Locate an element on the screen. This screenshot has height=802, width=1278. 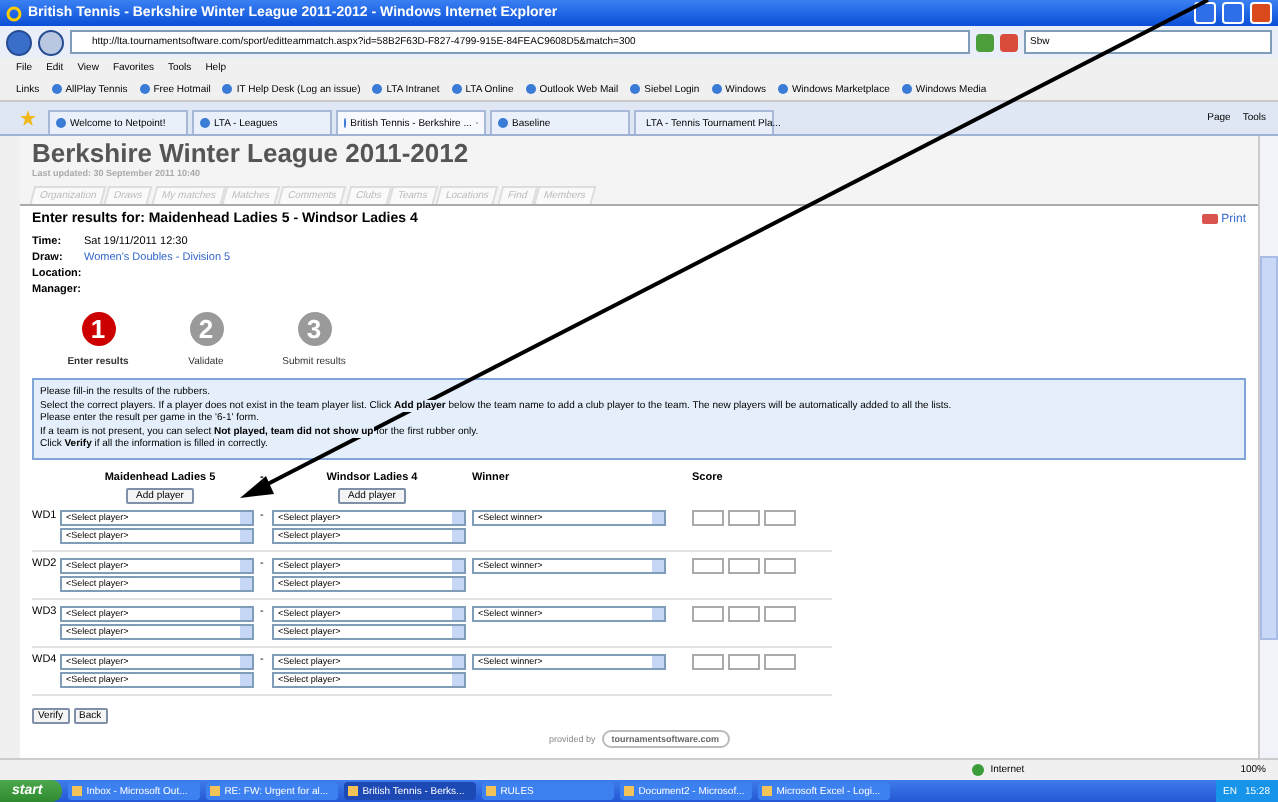
back-button is located at coordinates (19, 42).